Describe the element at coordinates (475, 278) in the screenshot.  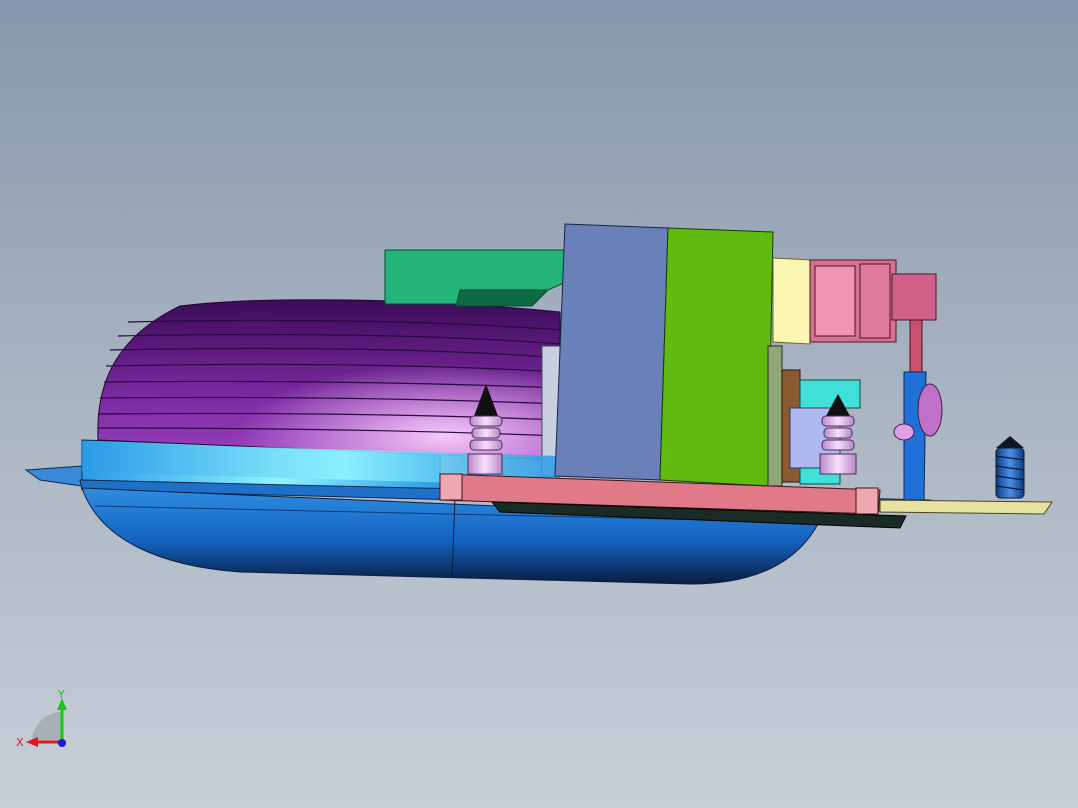
I see `green-bracket` at that location.